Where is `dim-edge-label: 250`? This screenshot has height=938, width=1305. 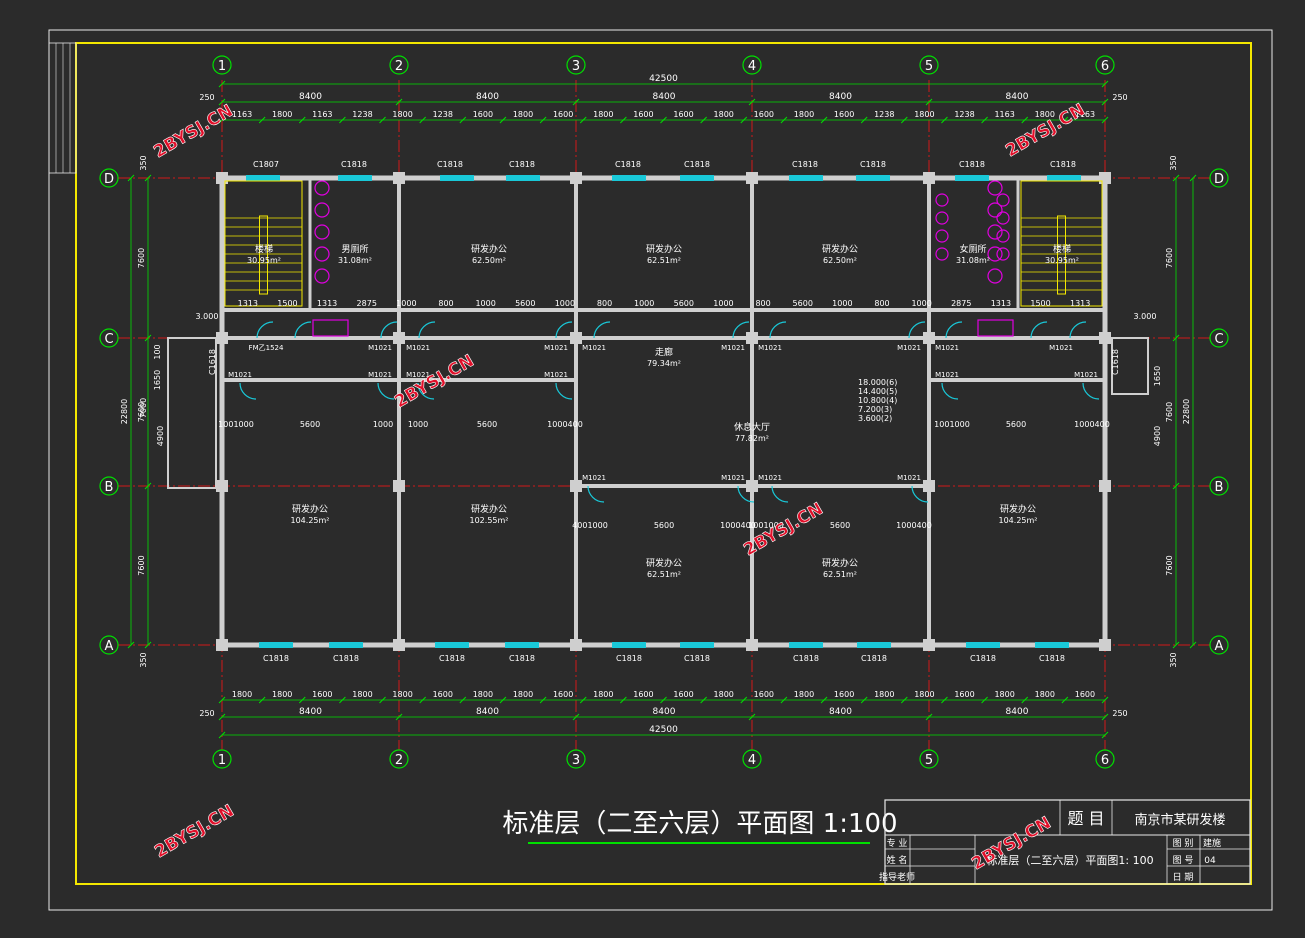
dim-edge-label: 250 is located at coordinates (206, 97).